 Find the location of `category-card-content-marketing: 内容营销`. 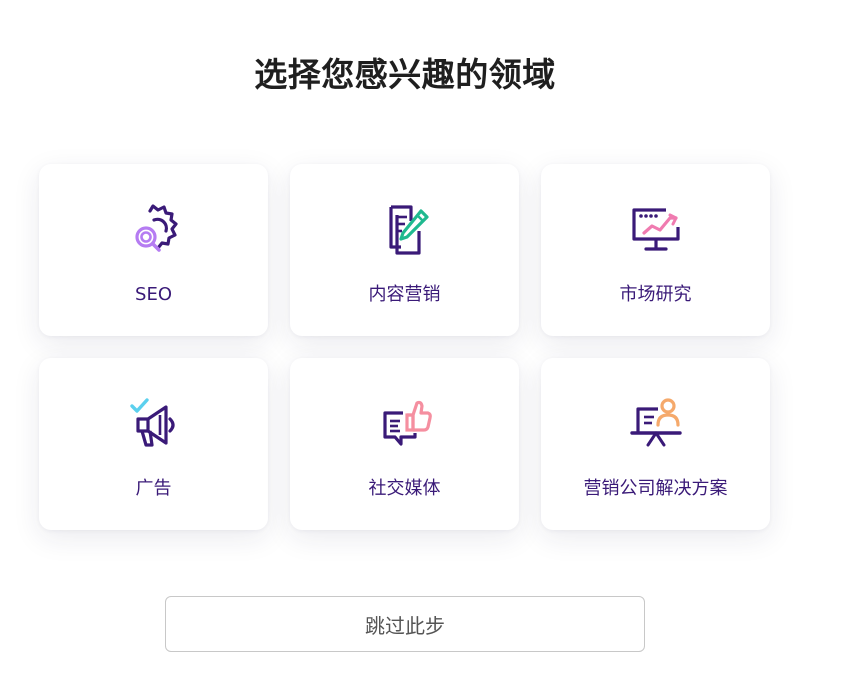

category-card-content-marketing: 内容营销 is located at coordinates (404, 250).